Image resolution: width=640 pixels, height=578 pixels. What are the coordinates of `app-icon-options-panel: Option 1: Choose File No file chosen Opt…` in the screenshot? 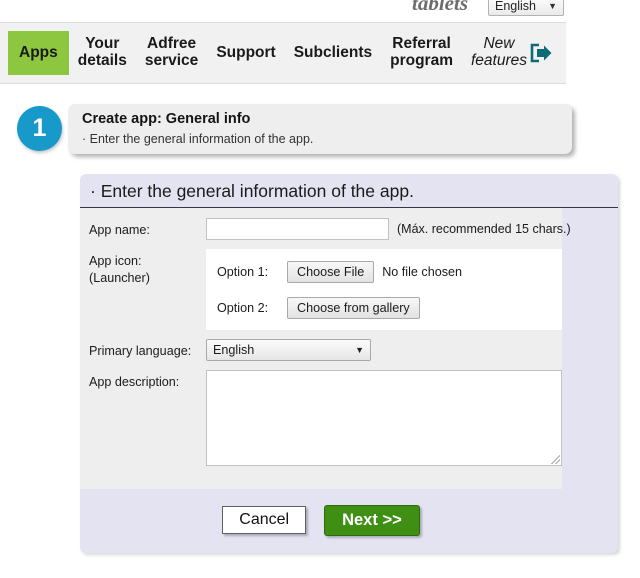 It's located at (384, 289).